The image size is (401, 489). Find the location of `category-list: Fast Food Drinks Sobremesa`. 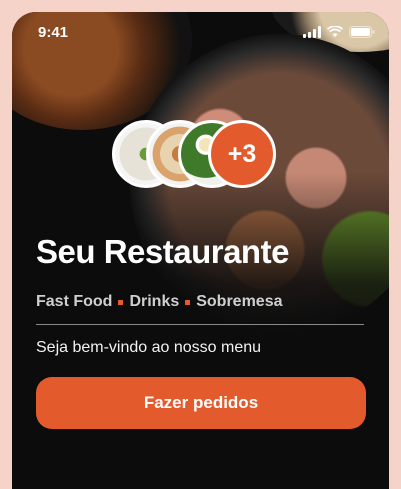

category-list: Fast Food Drinks Sobremesa is located at coordinates (159, 302).